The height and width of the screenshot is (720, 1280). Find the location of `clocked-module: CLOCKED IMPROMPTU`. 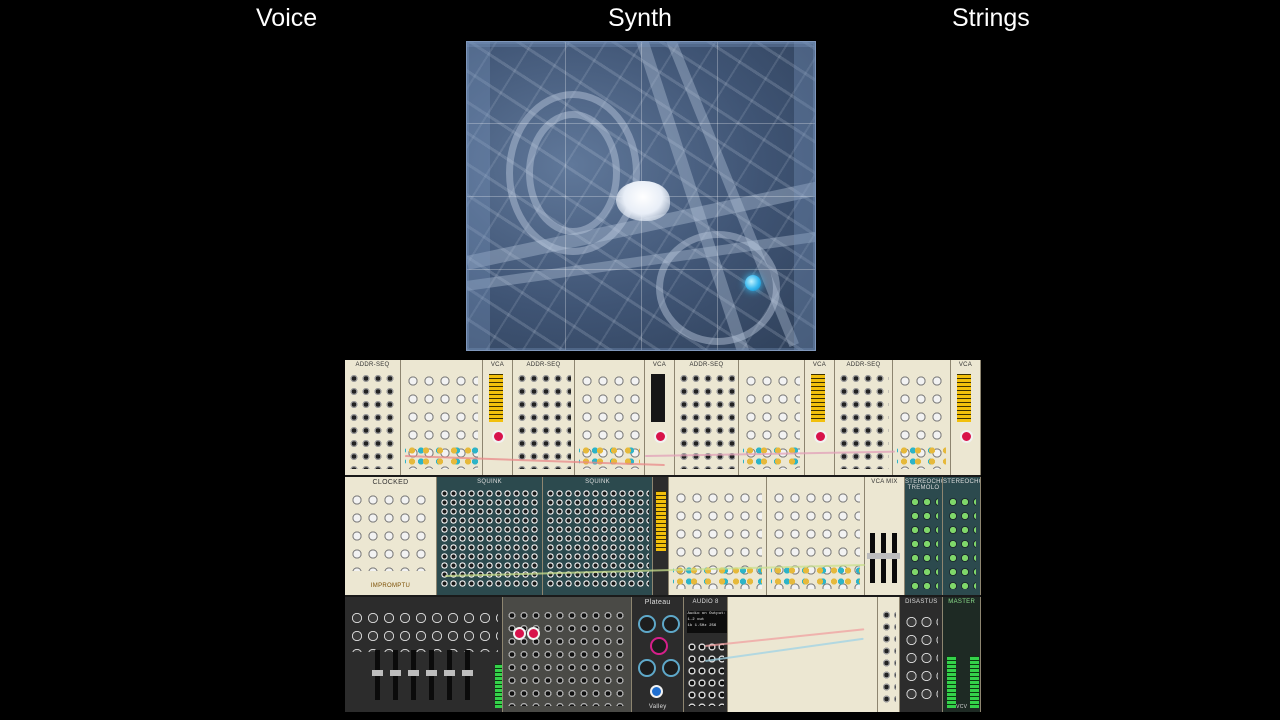

clocked-module: CLOCKED IMPROMPTU is located at coordinates (391, 536).